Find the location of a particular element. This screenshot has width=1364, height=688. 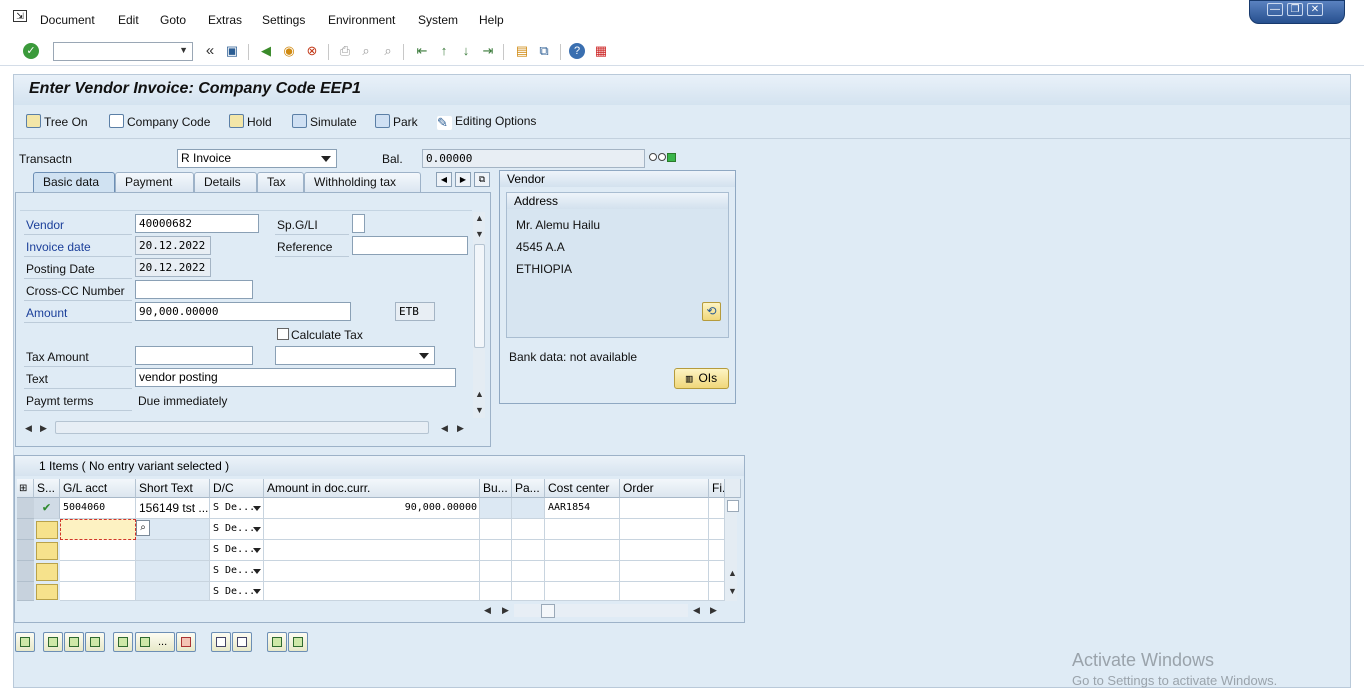

simulate-button: Simulate is located at coordinates (324, 121).